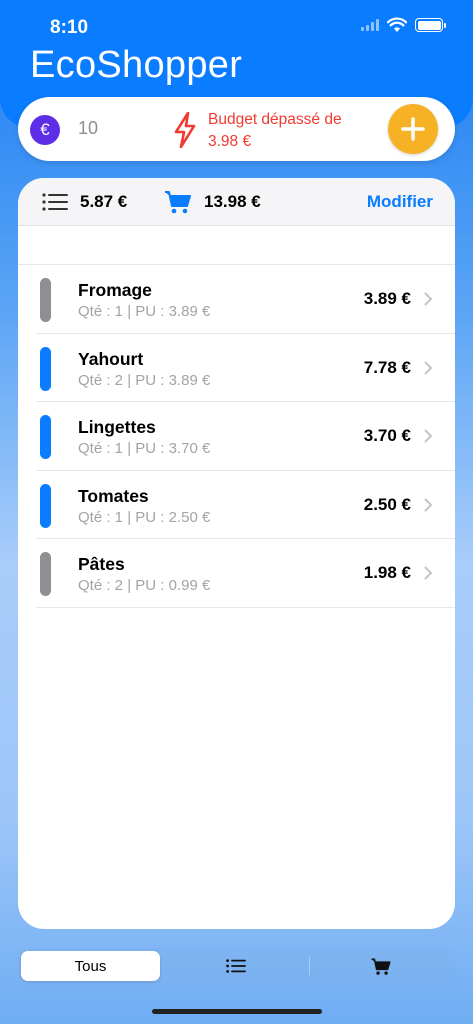 Image resolution: width=473 pixels, height=1024 pixels. Describe the element at coordinates (288, 131) in the screenshot. I see `budget-warning: Budget dépassé de 3.98 €` at that location.